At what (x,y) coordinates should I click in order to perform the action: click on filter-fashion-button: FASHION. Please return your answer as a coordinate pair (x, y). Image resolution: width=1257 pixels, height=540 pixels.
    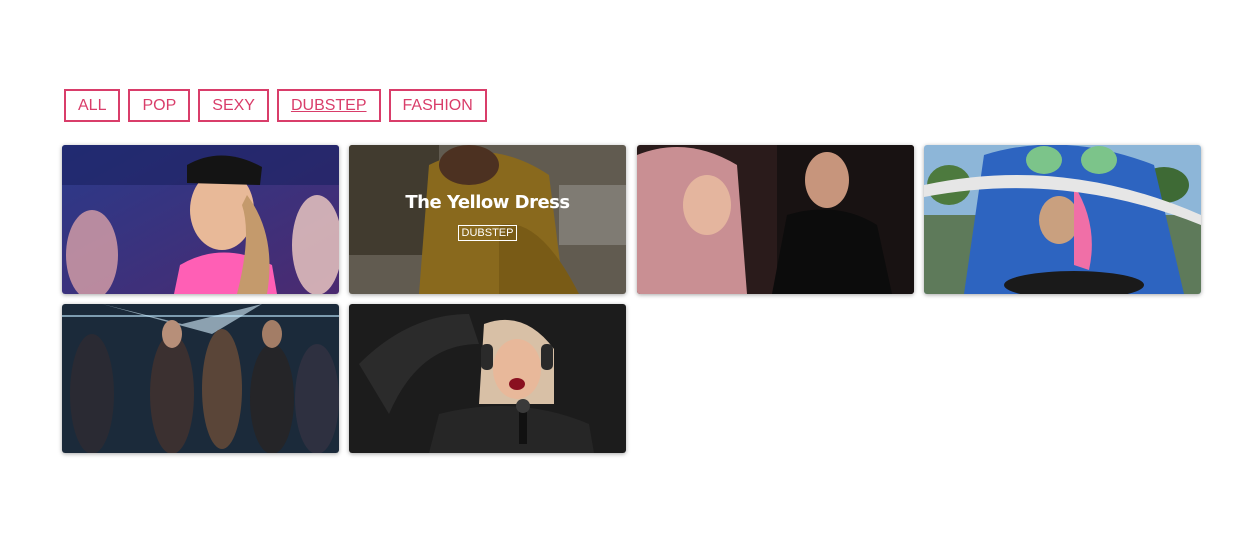
    Looking at the image, I should click on (437, 105).